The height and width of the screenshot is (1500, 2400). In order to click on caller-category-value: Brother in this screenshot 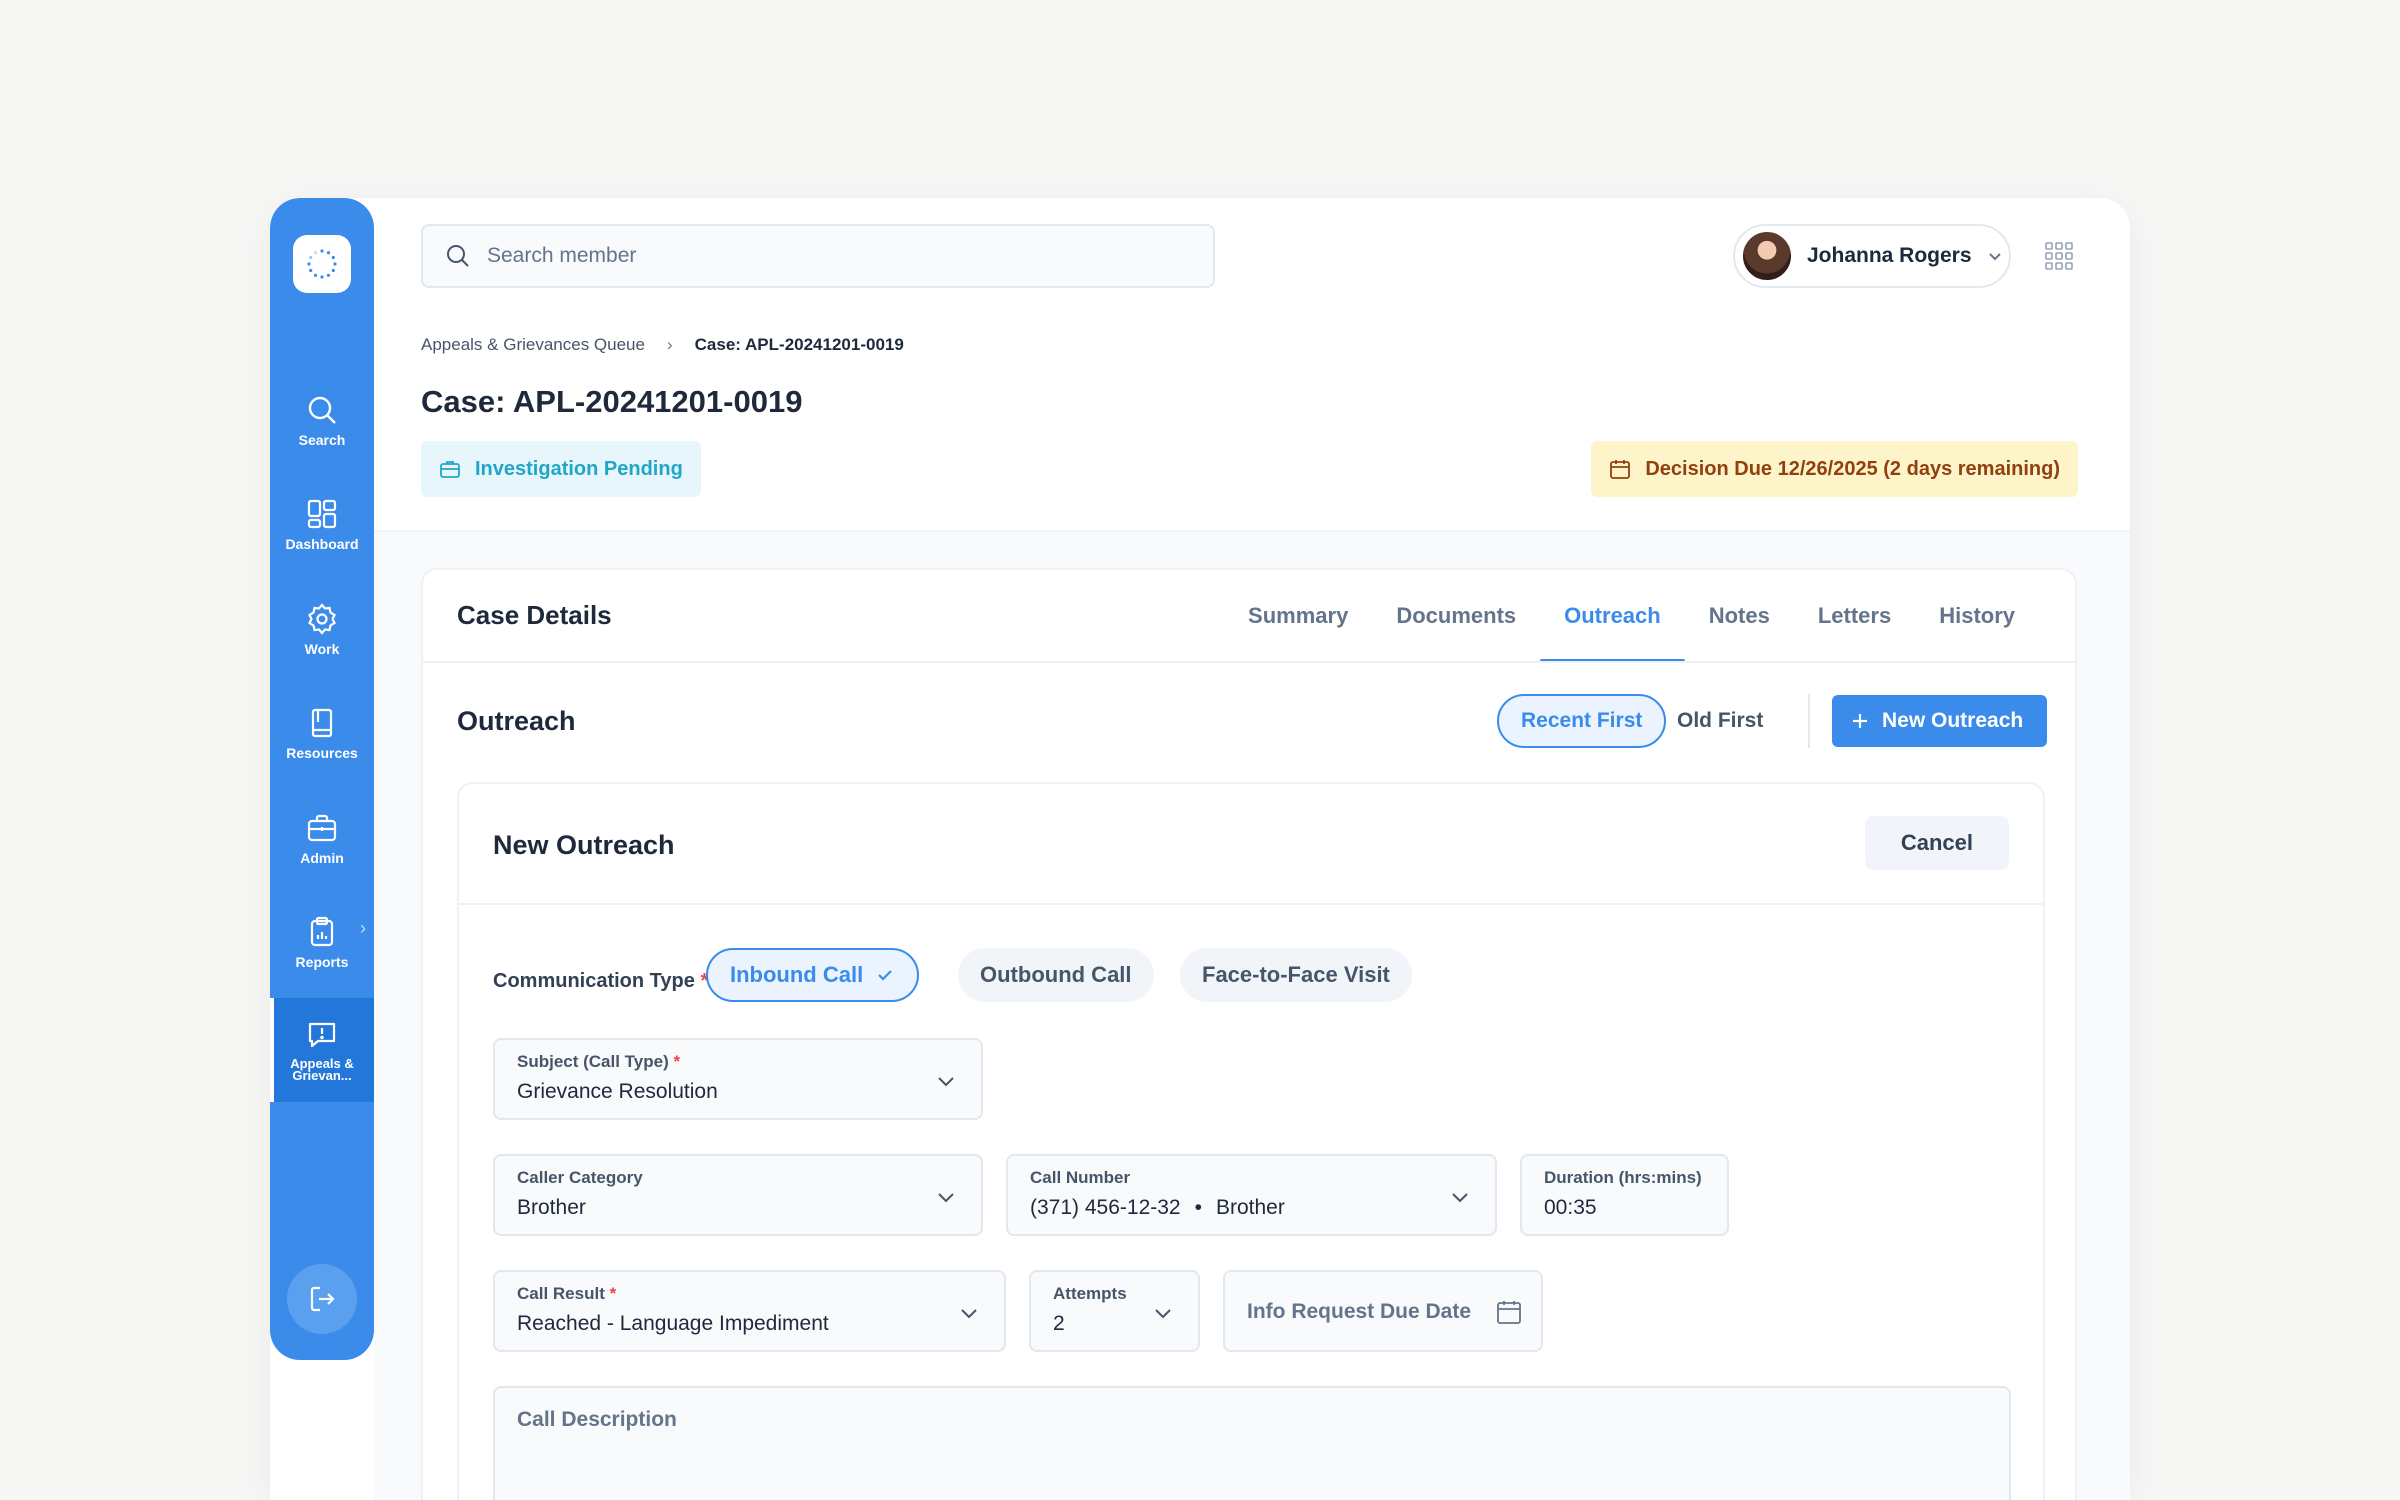, I will do `click(551, 1207)`.